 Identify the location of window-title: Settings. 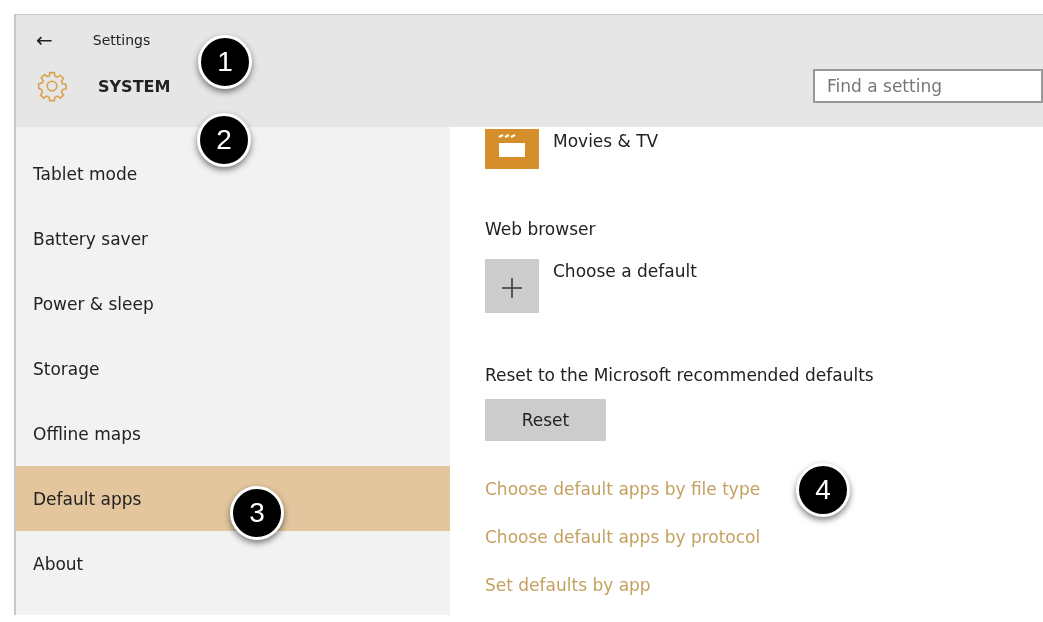
(121, 40).